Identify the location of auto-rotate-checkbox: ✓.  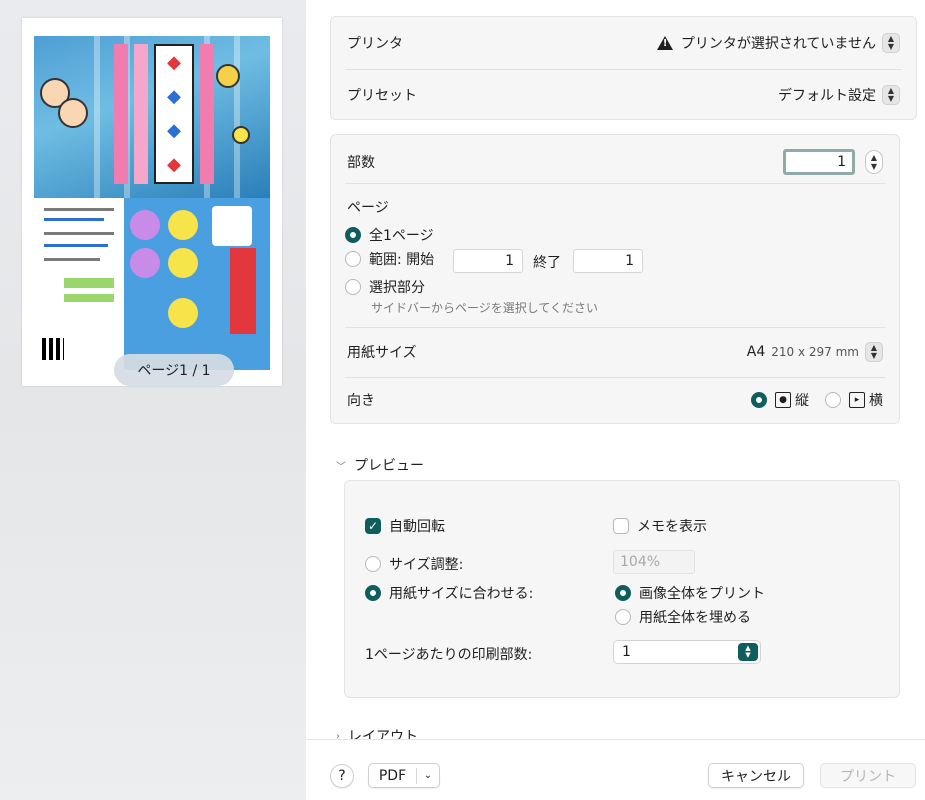
(373, 526).